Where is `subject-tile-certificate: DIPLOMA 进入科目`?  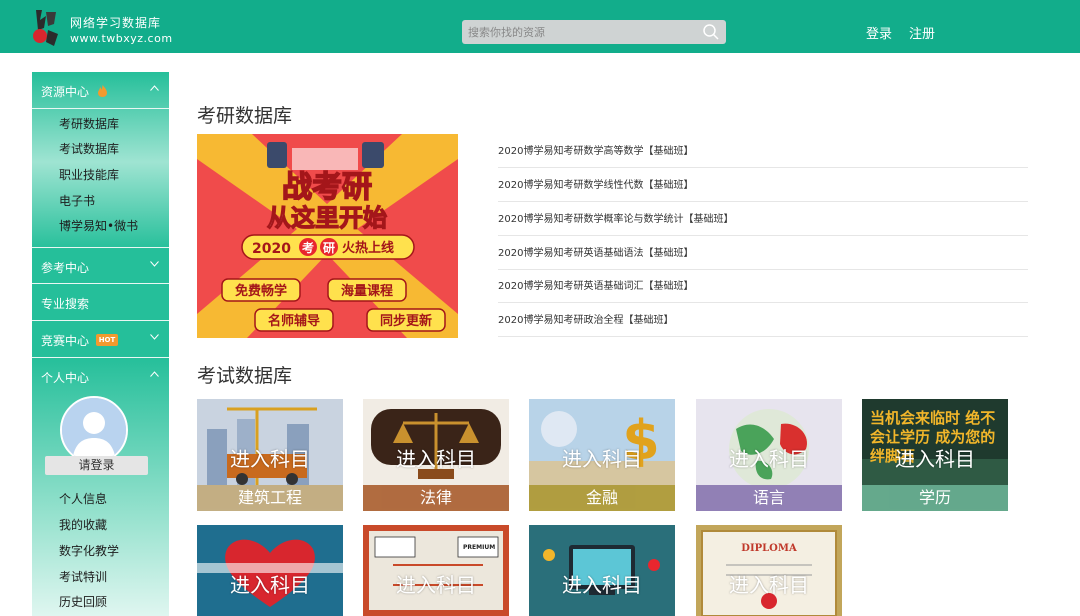 subject-tile-certificate: DIPLOMA 进入科目 is located at coordinates (769, 570).